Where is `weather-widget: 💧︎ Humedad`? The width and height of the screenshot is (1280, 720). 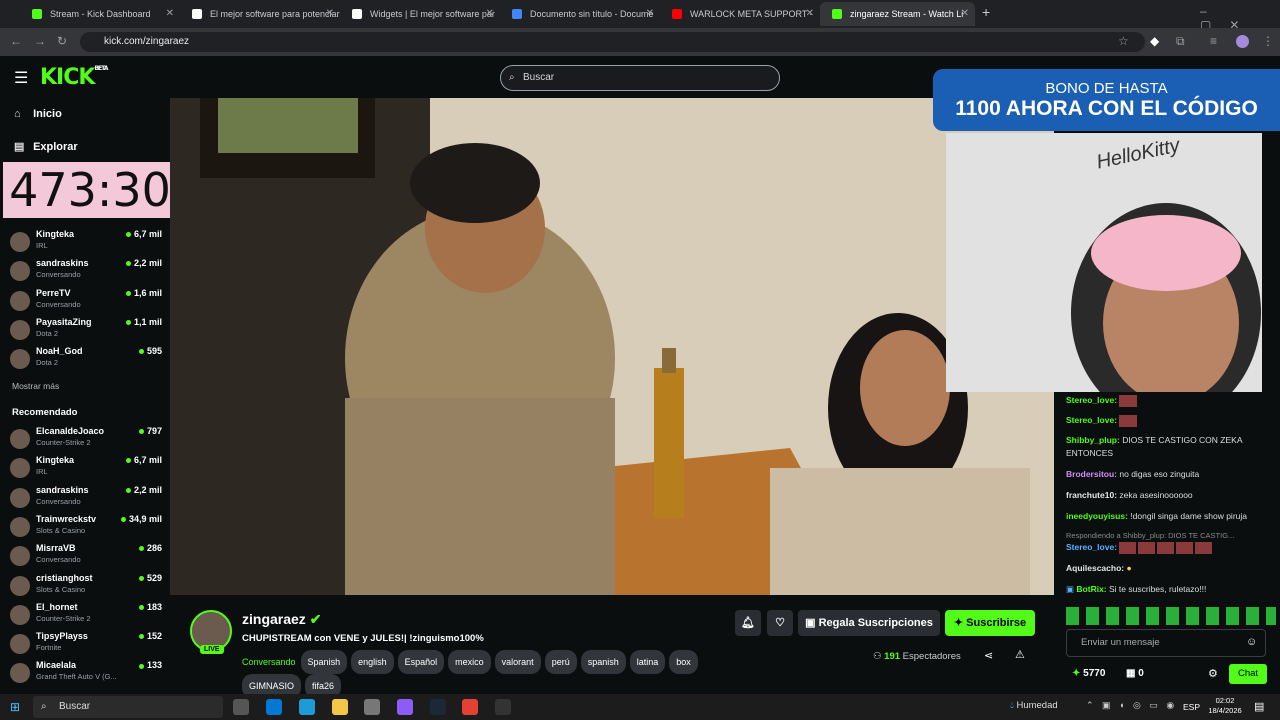 weather-widget: 💧︎ Humedad is located at coordinates (1034, 705).